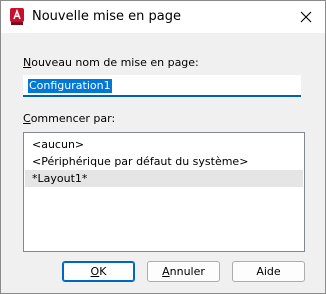 The height and width of the screenshot is (294, 326). Describe the element at coordinates (162, 86) in the screenshot. I see `layout-name-input: Configuration1` at that location.